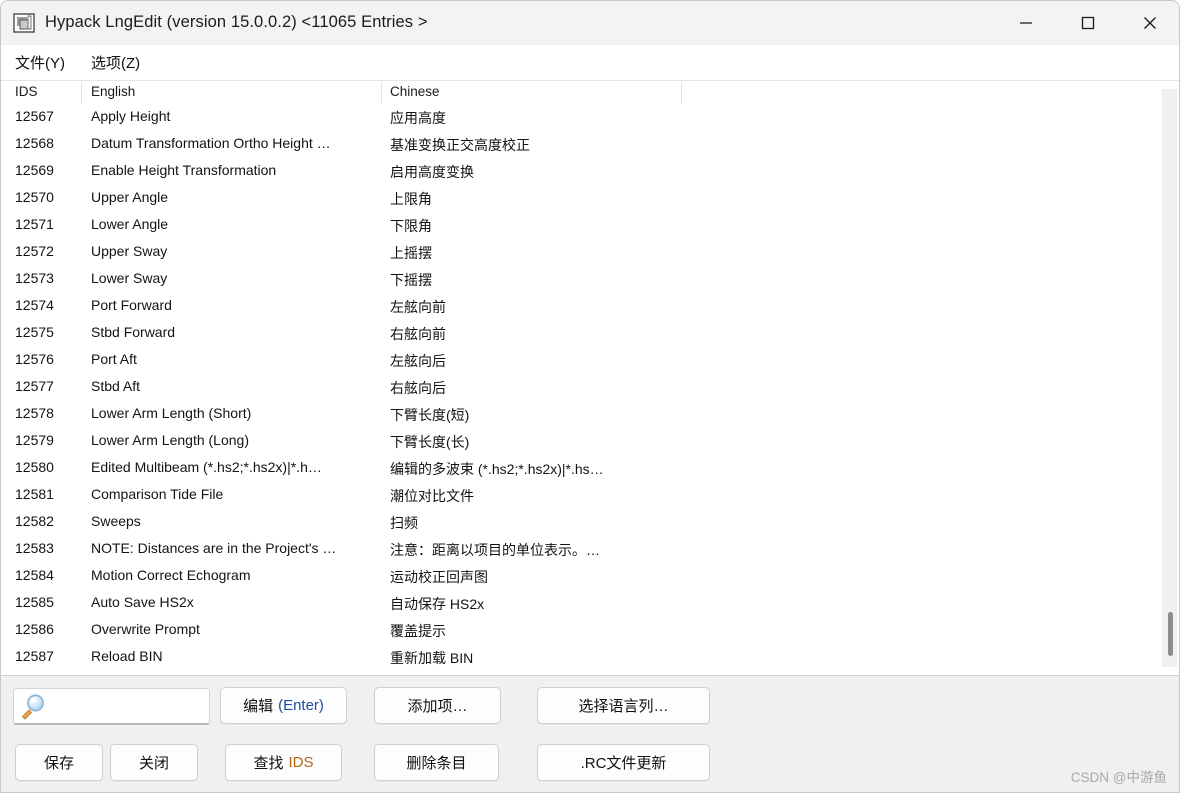  What do you see at coordinates (590, 252) in the screenshot?
I see `table-row: 12572 Upper Sway 上摇摆` at bounding box center [590, 252].